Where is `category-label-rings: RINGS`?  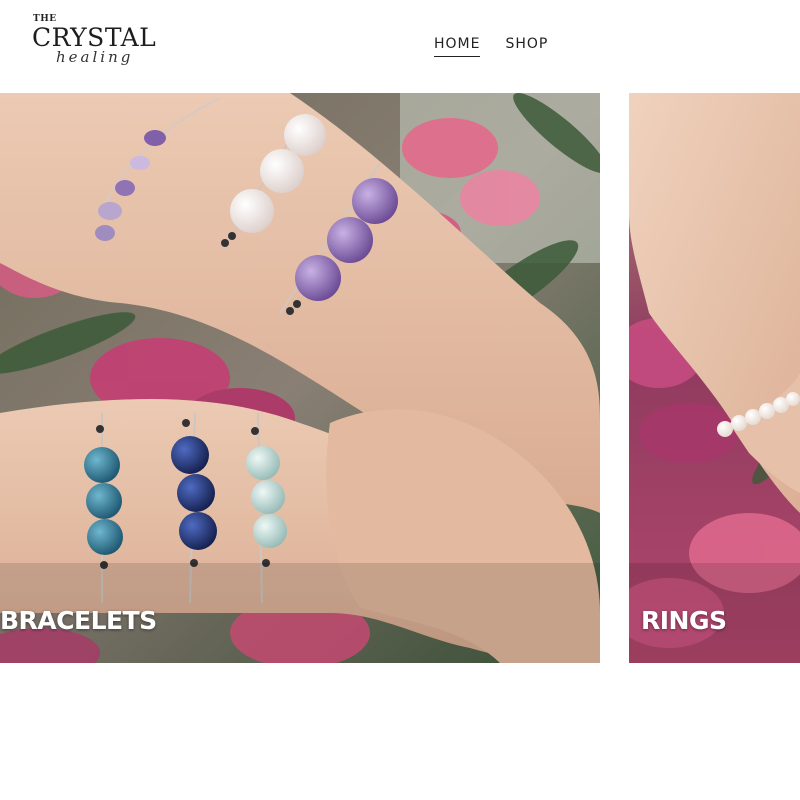
category-label-rings: RINGS is located at coordinates (684, 620).